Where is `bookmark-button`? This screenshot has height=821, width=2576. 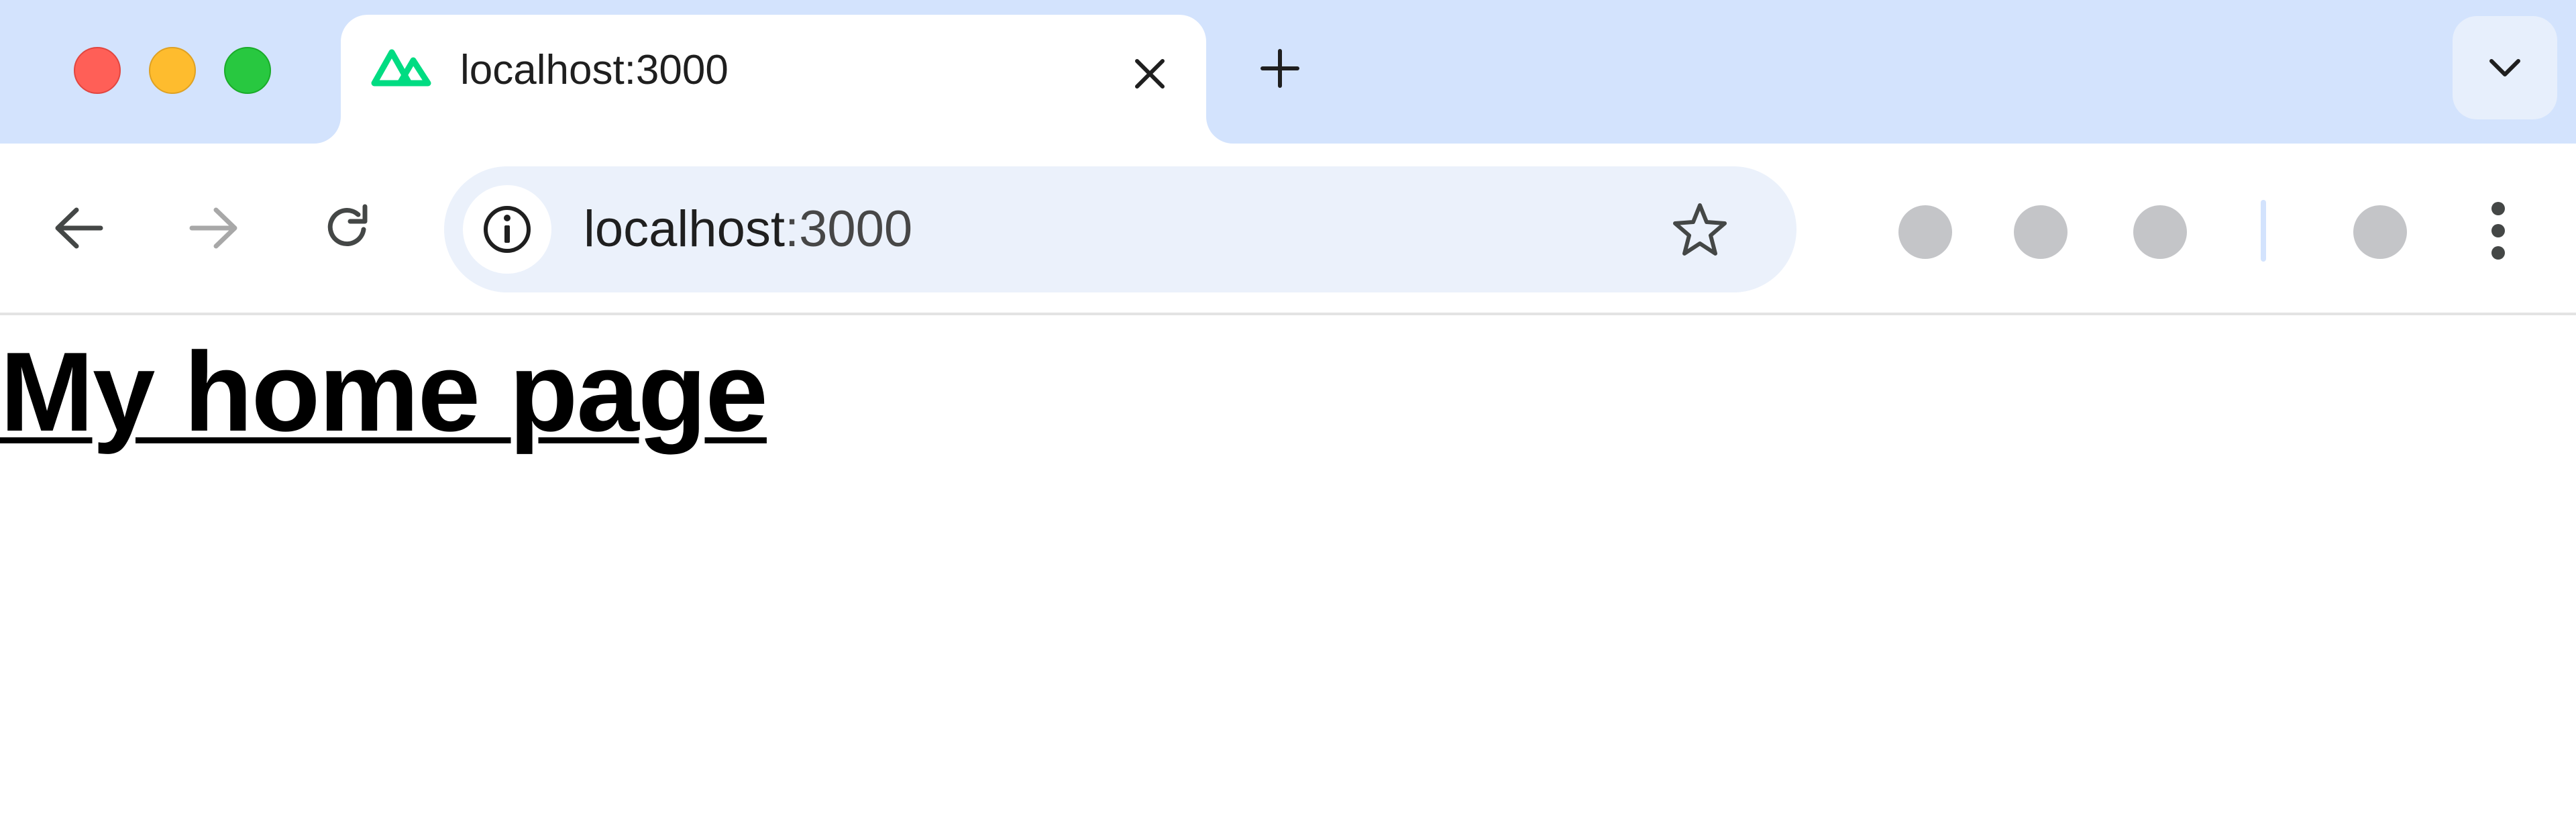 bookmark-button is located at coordinates (1700, 229).